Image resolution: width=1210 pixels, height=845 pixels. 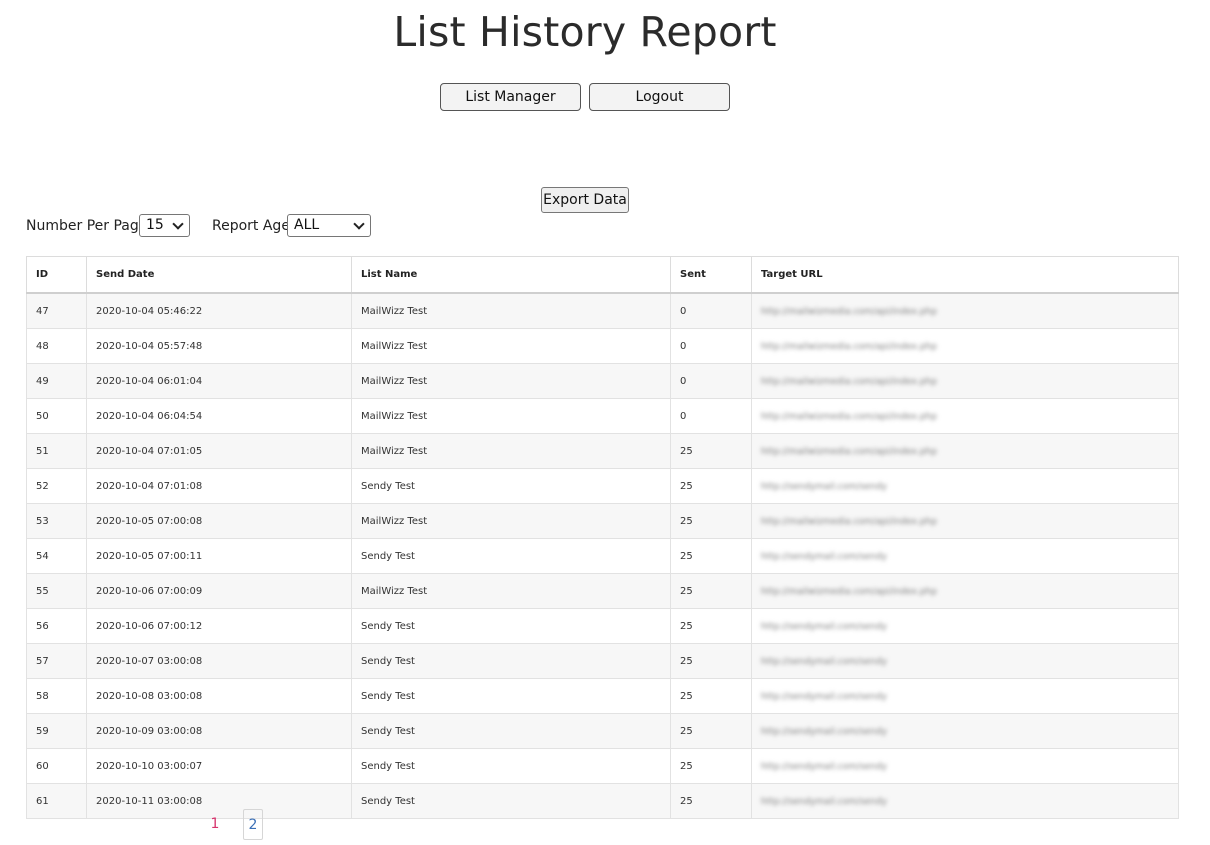 I want to click on list-manager-button: List Manager, so click(x=510, y=97).